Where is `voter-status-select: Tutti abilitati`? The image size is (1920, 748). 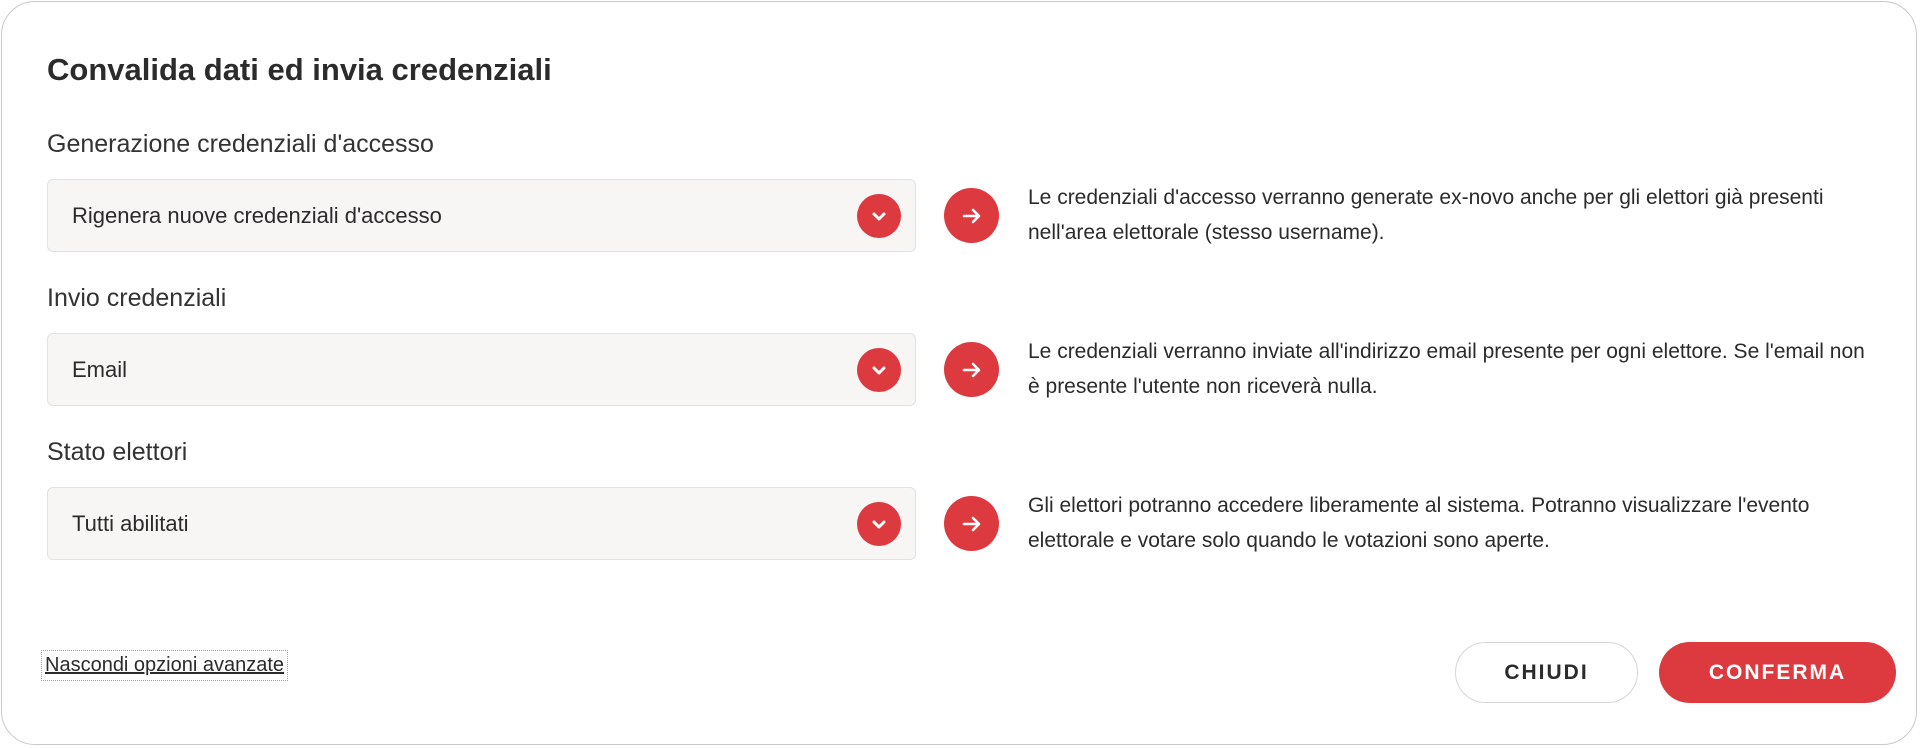
voter-status-select: Tutti abilitati is located at coordinates (481, 523).